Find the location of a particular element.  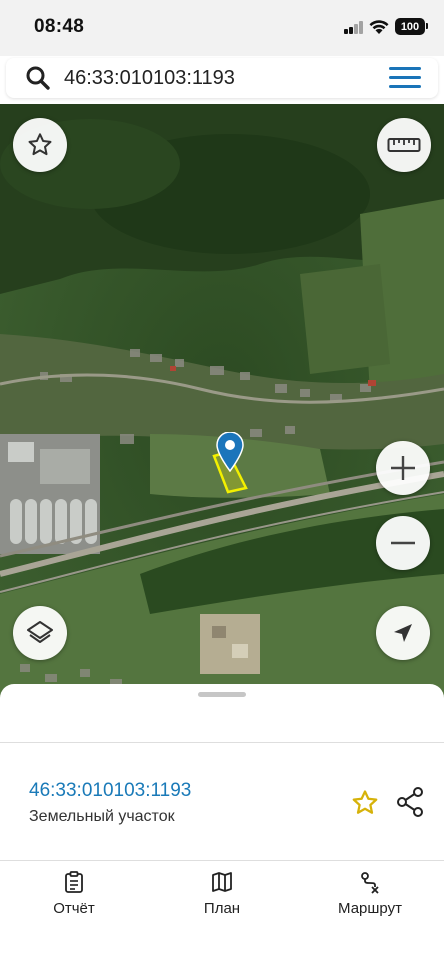

bottom-tab-bar: Отчёт План Маршрут is located at coordinates (222, 910).